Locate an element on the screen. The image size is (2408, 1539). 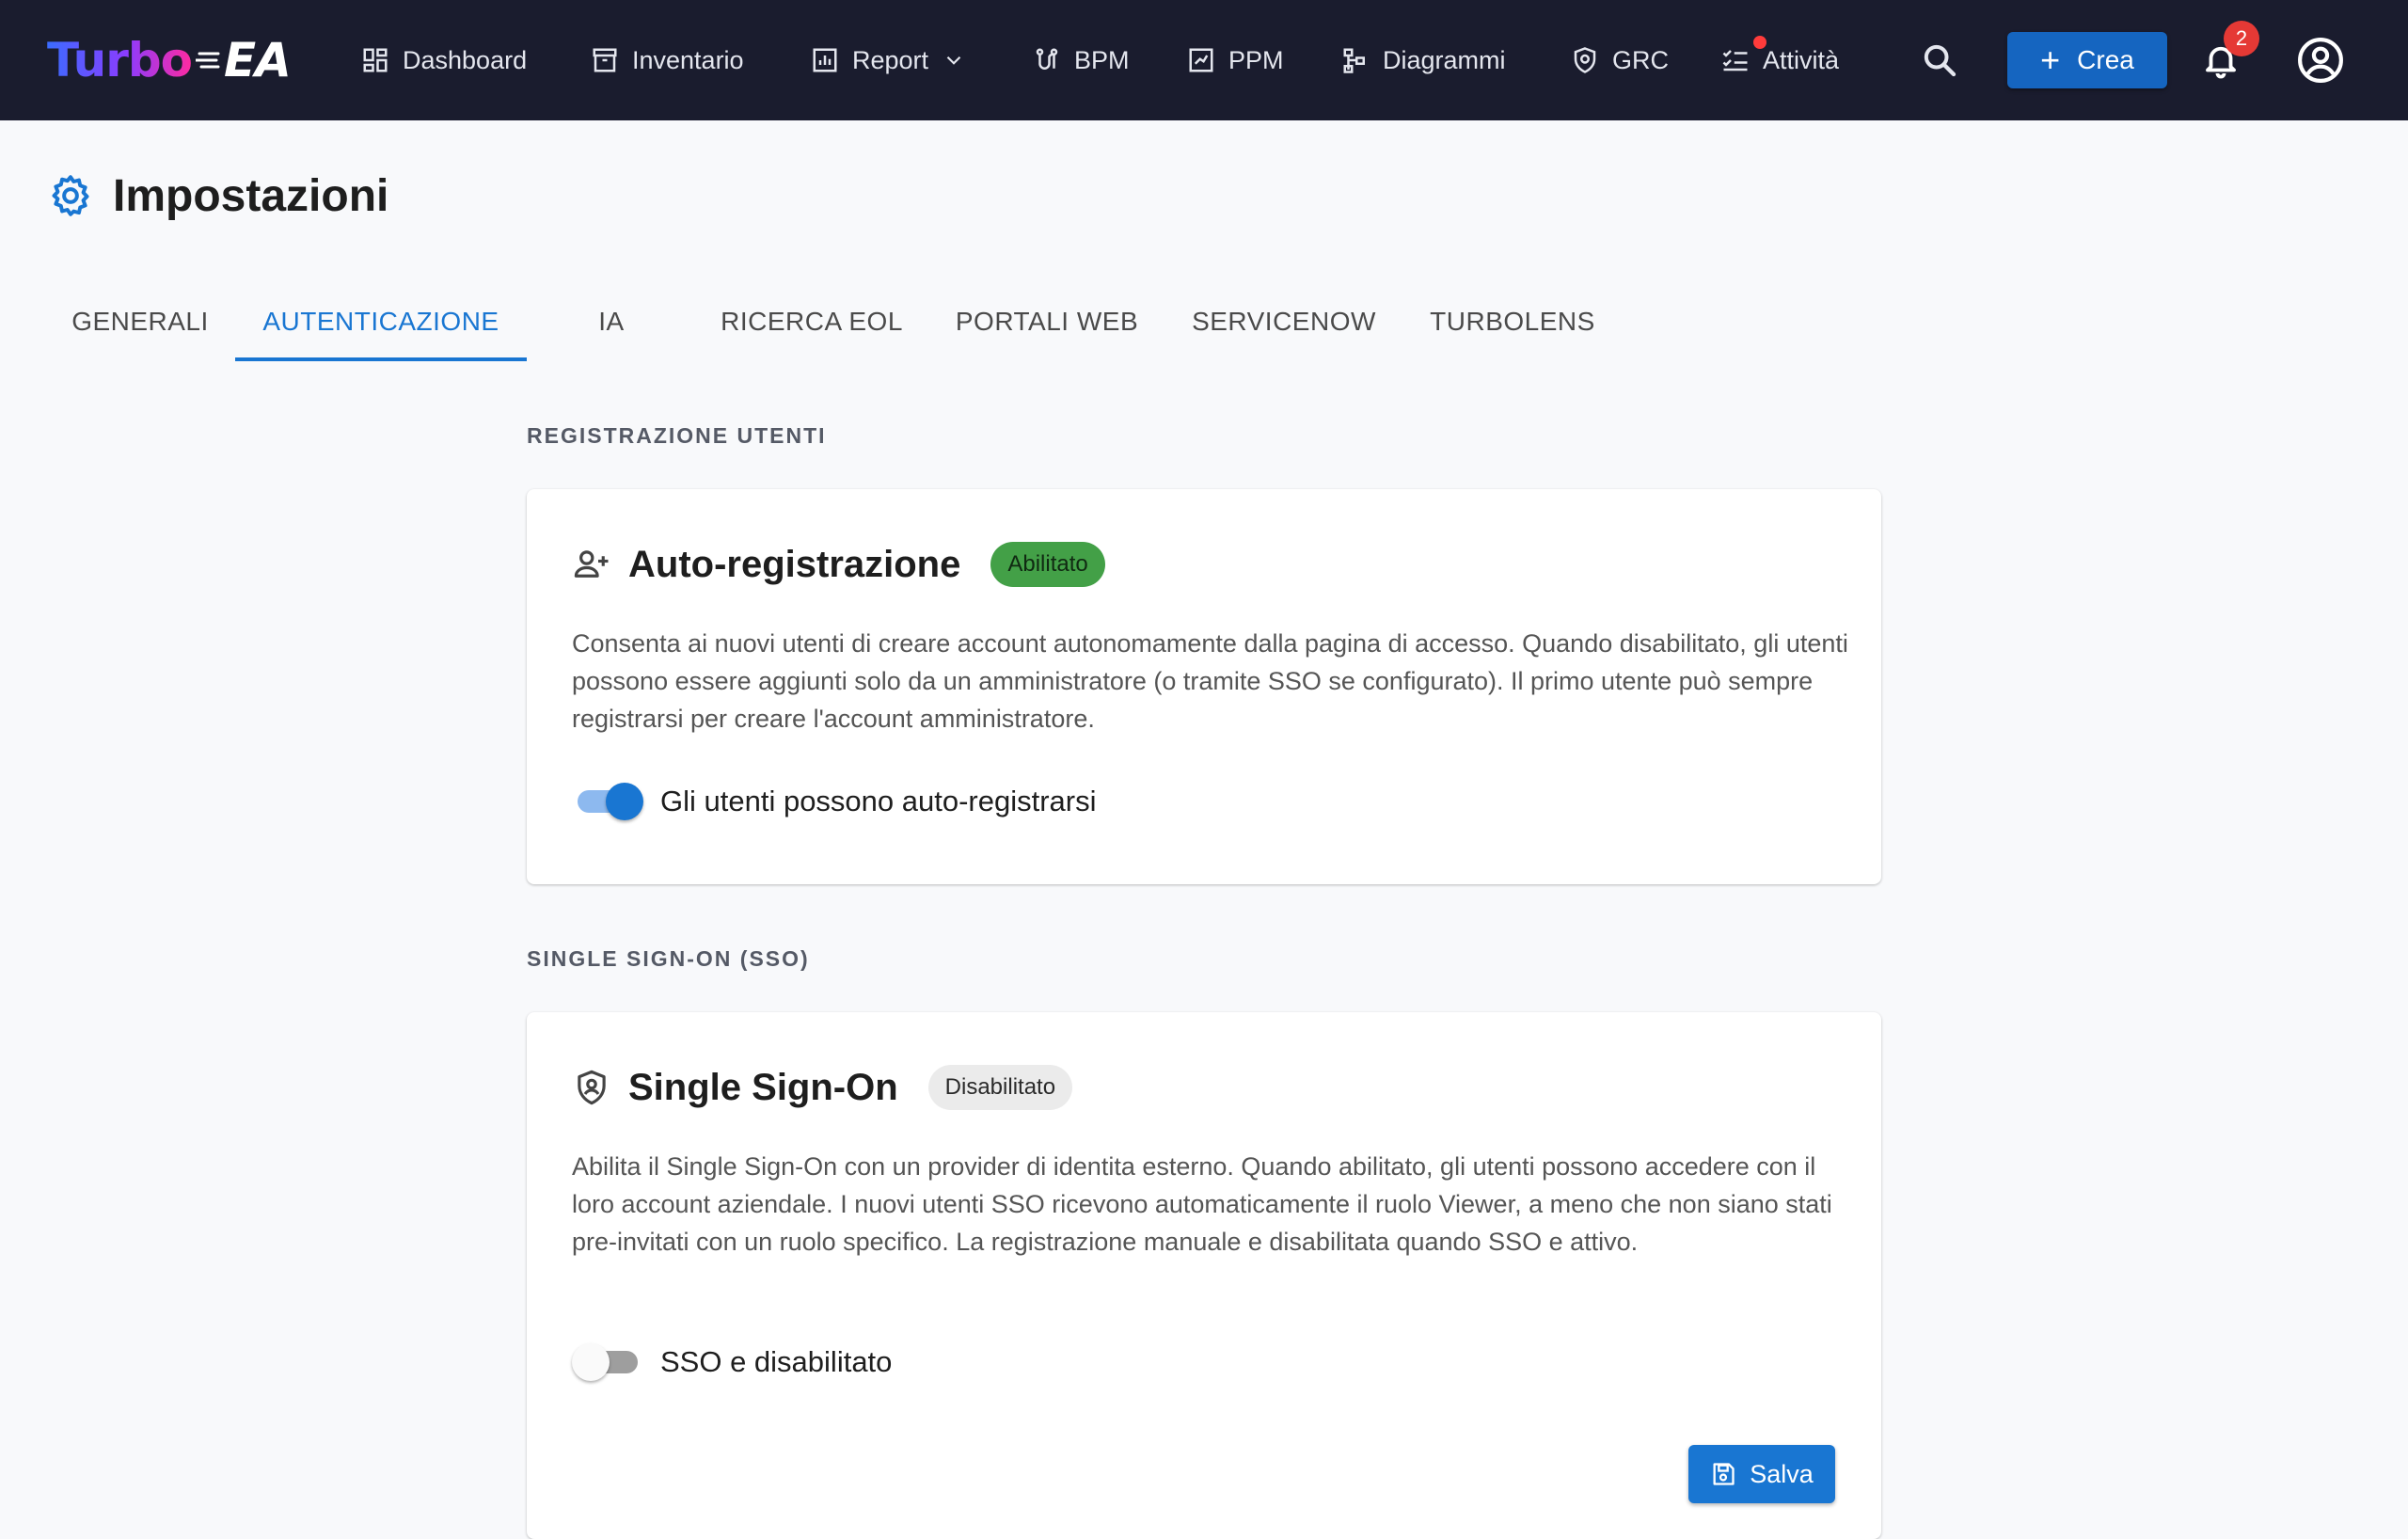
self-registration-switch is located at coordinates (608, 801).